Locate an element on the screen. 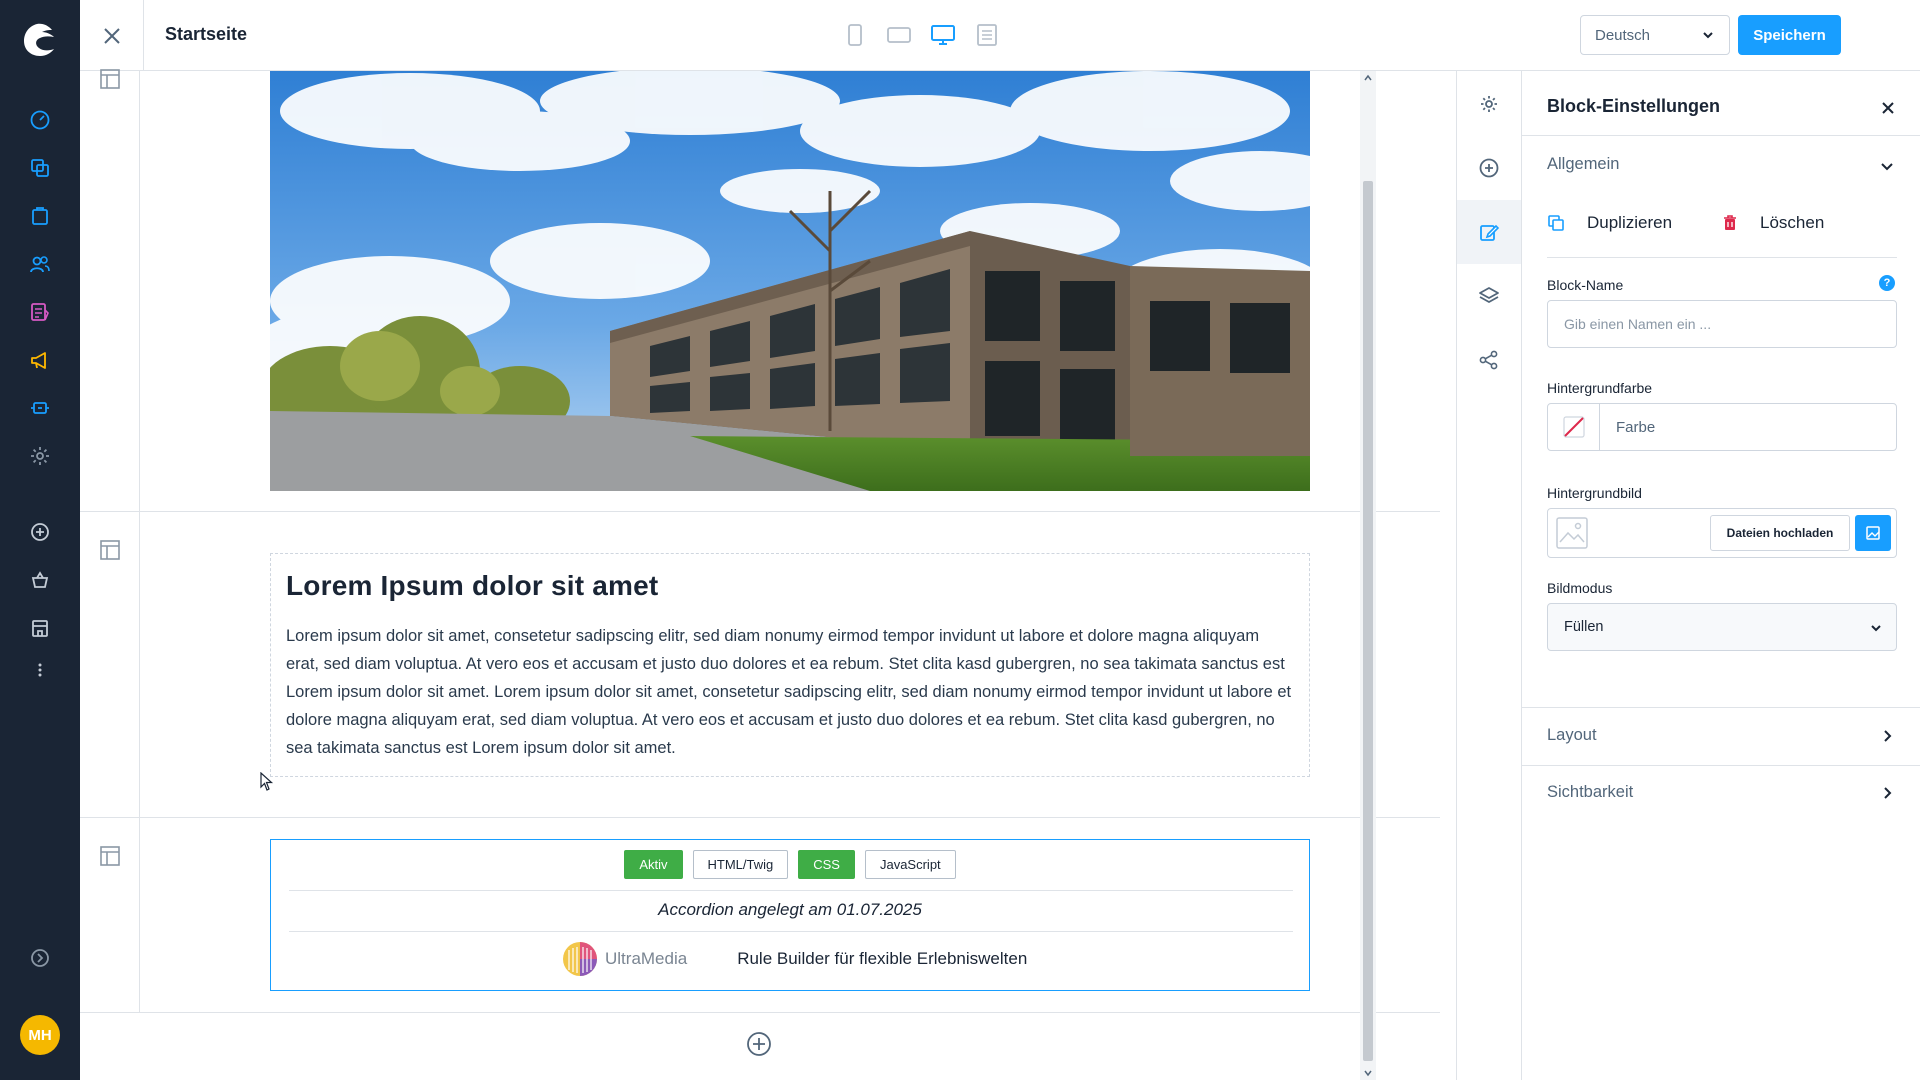 This screenshot has width=1920, height=1080. tab-active: Aktiv is located at coordinates (653, 864).